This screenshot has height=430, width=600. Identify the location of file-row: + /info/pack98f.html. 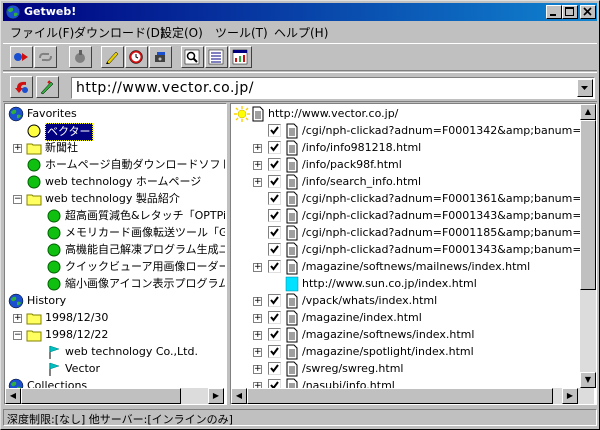
(413, 165).